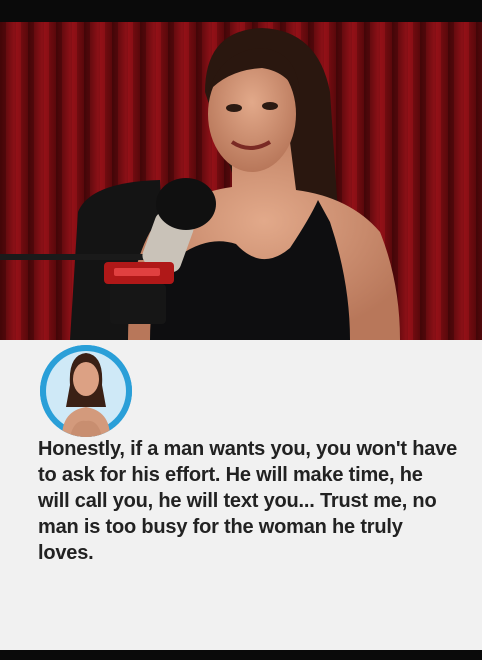  I want to click on avatar, so click(86, 391).